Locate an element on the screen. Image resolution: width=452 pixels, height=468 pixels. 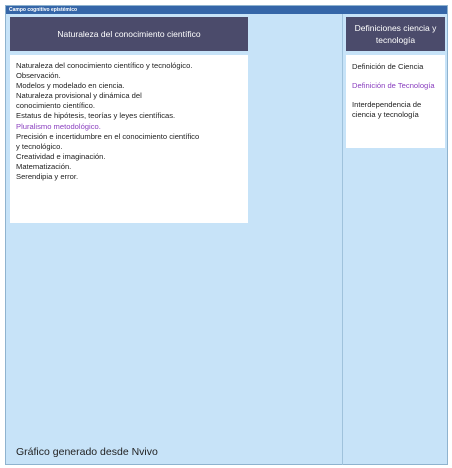
left-column-header-label: Naturaleza del conocimiento científico is located at coordinates (129, 34).